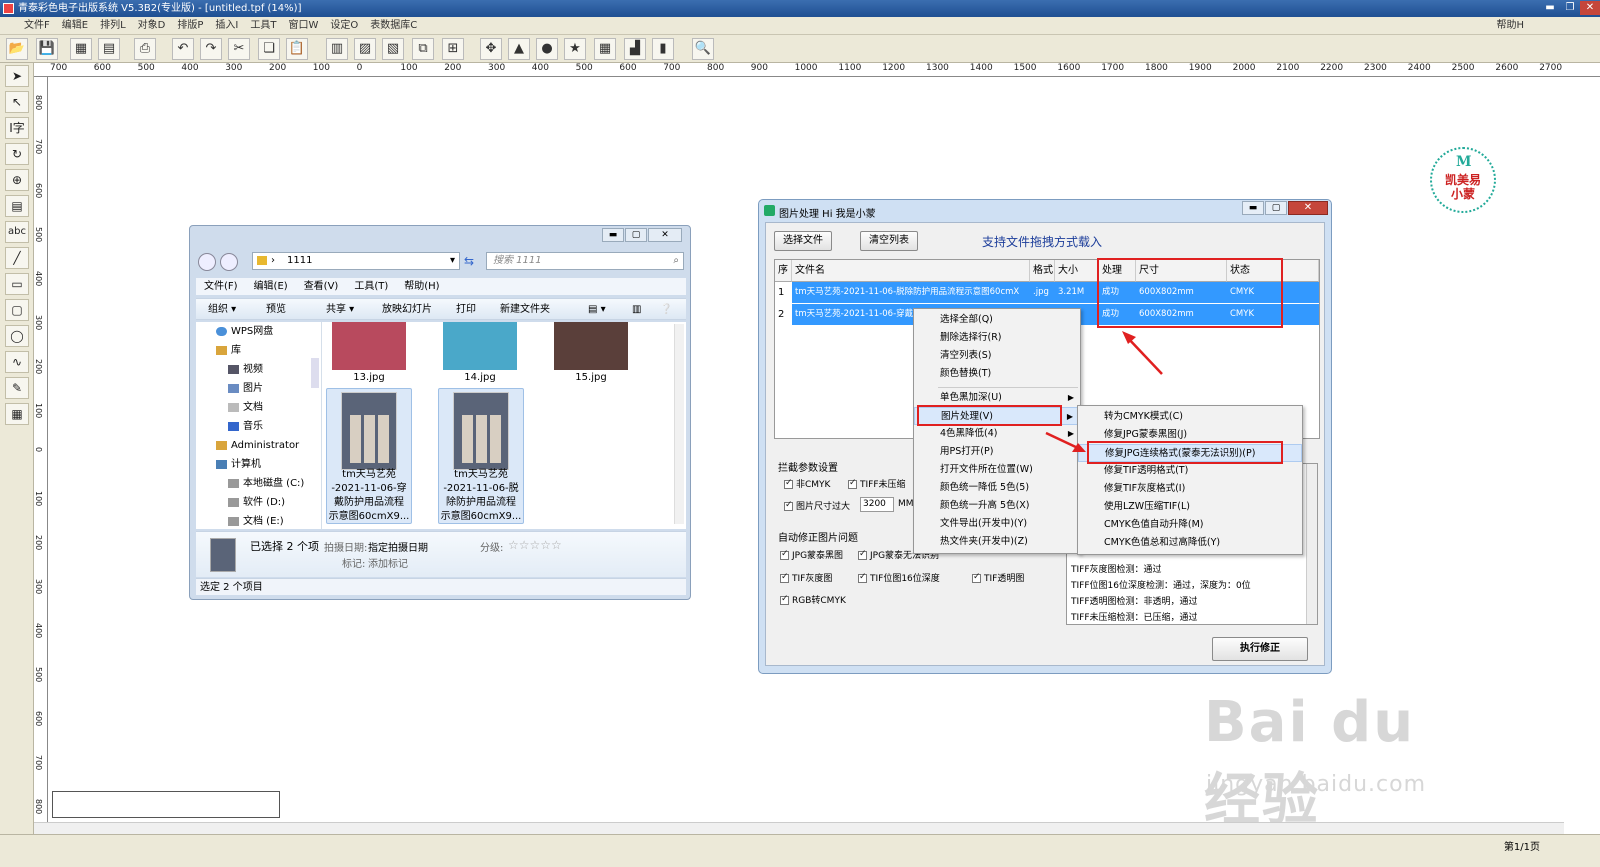 This screenshot has width=1600, height=867. Describe the element at coordinates (166, 804) in the screenshot. I see `canvas-frame` at that location.